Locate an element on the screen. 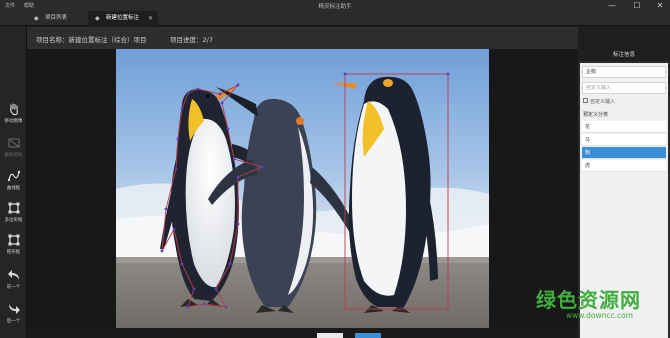 The width and height of the screenshot is (670, 338). category-option: 马 is located at coordinates (624, 140).